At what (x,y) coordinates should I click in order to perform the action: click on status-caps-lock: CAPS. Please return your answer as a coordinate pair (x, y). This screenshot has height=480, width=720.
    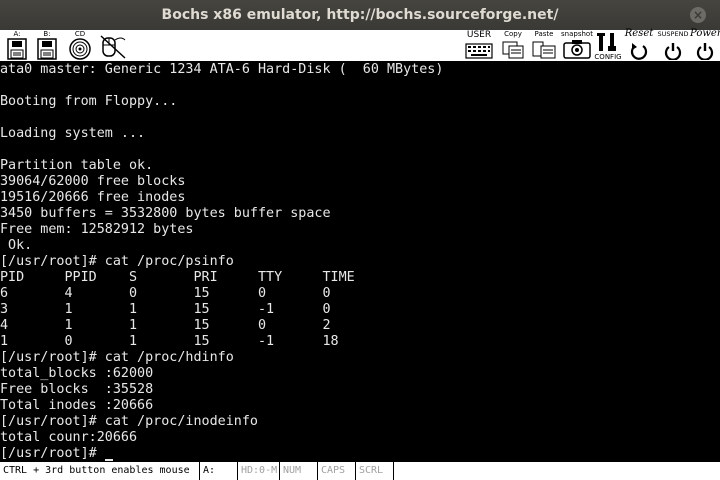
    Looking at the image, I should click on (337, 471).